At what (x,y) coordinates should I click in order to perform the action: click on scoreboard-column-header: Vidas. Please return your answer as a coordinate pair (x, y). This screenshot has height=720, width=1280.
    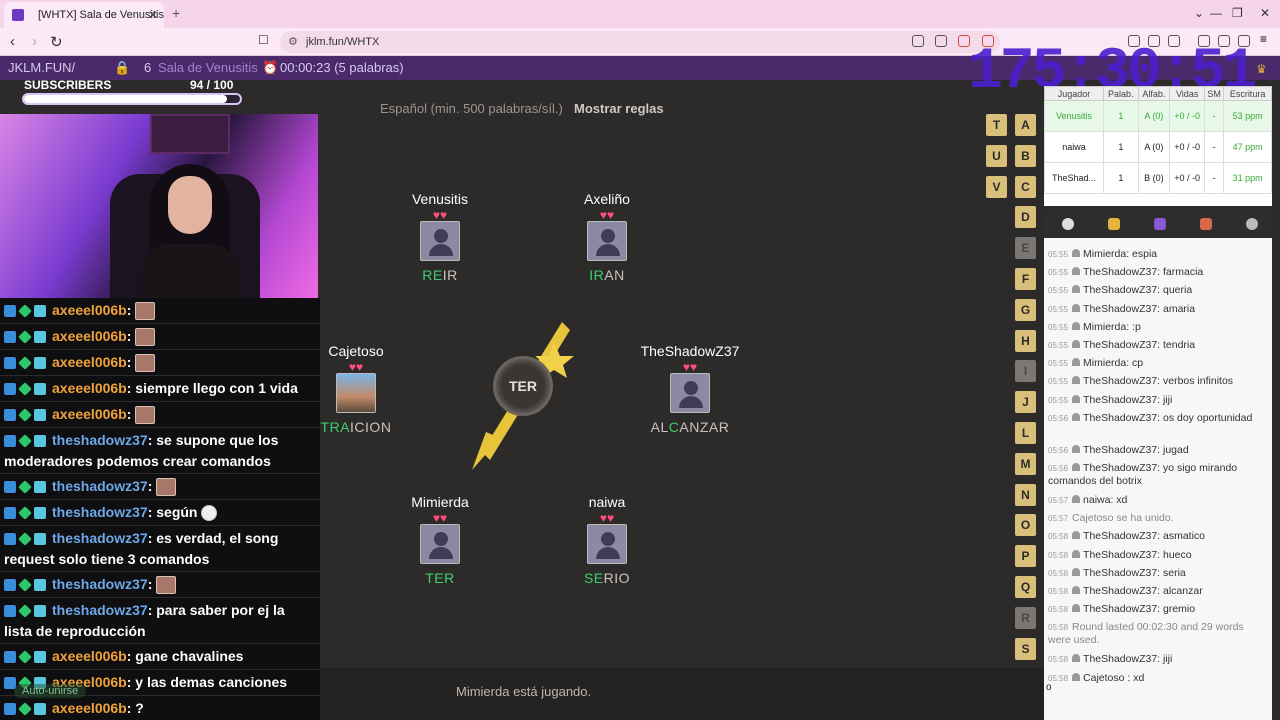
    Looking at the image, I should click on (1187, 93).